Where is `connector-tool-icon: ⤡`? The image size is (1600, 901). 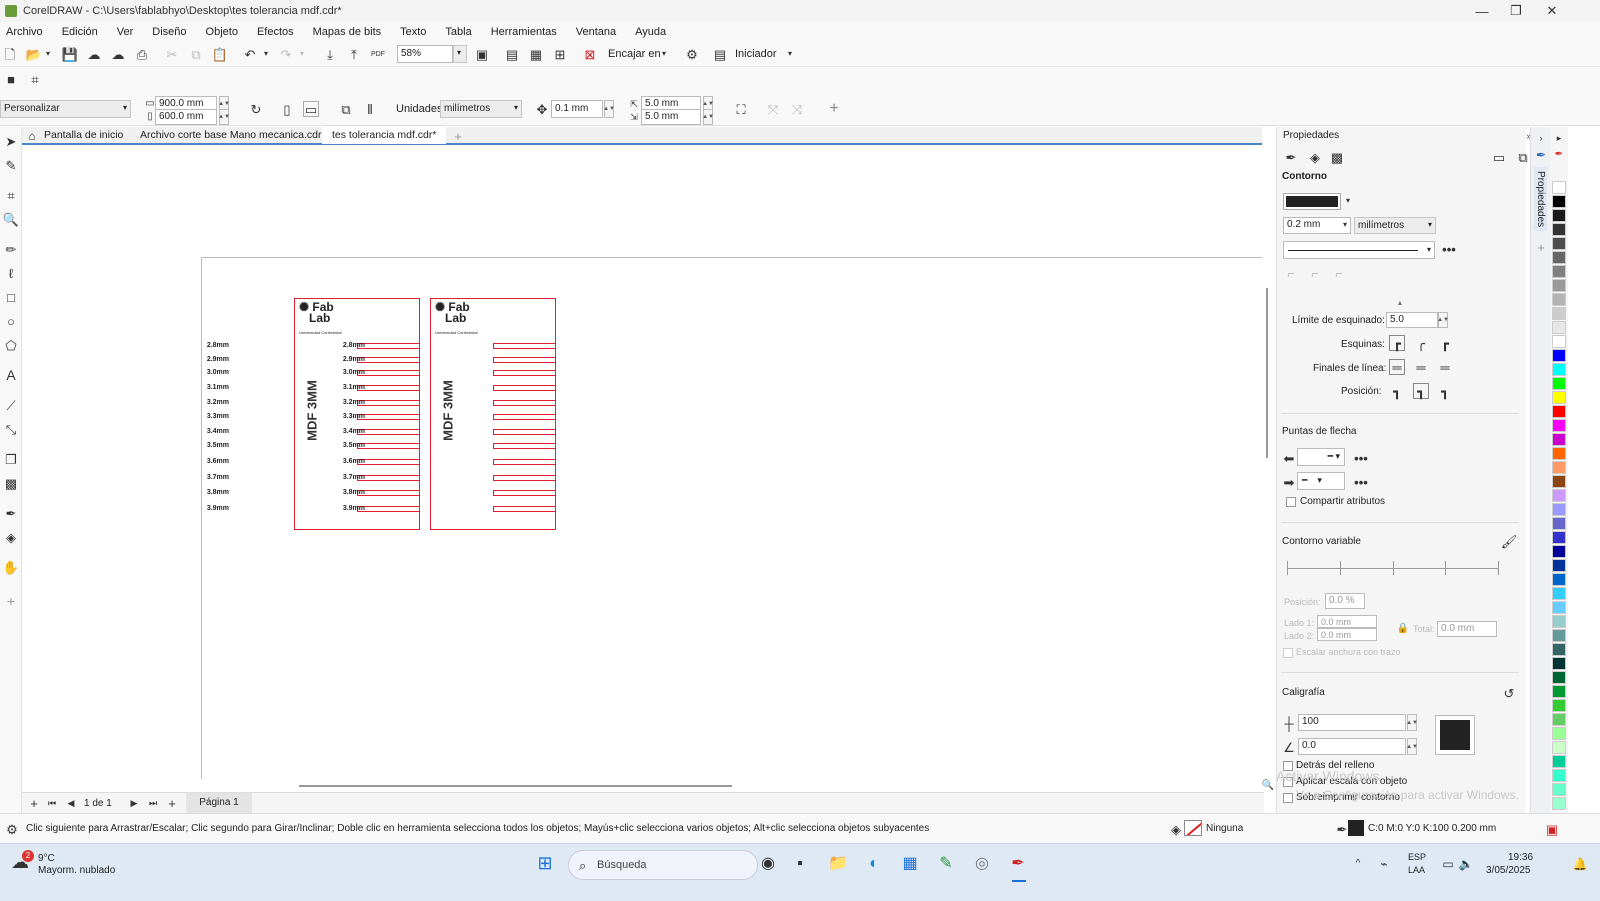 connector-tool-icon: ⤡ is located at coordinates (11, 429).